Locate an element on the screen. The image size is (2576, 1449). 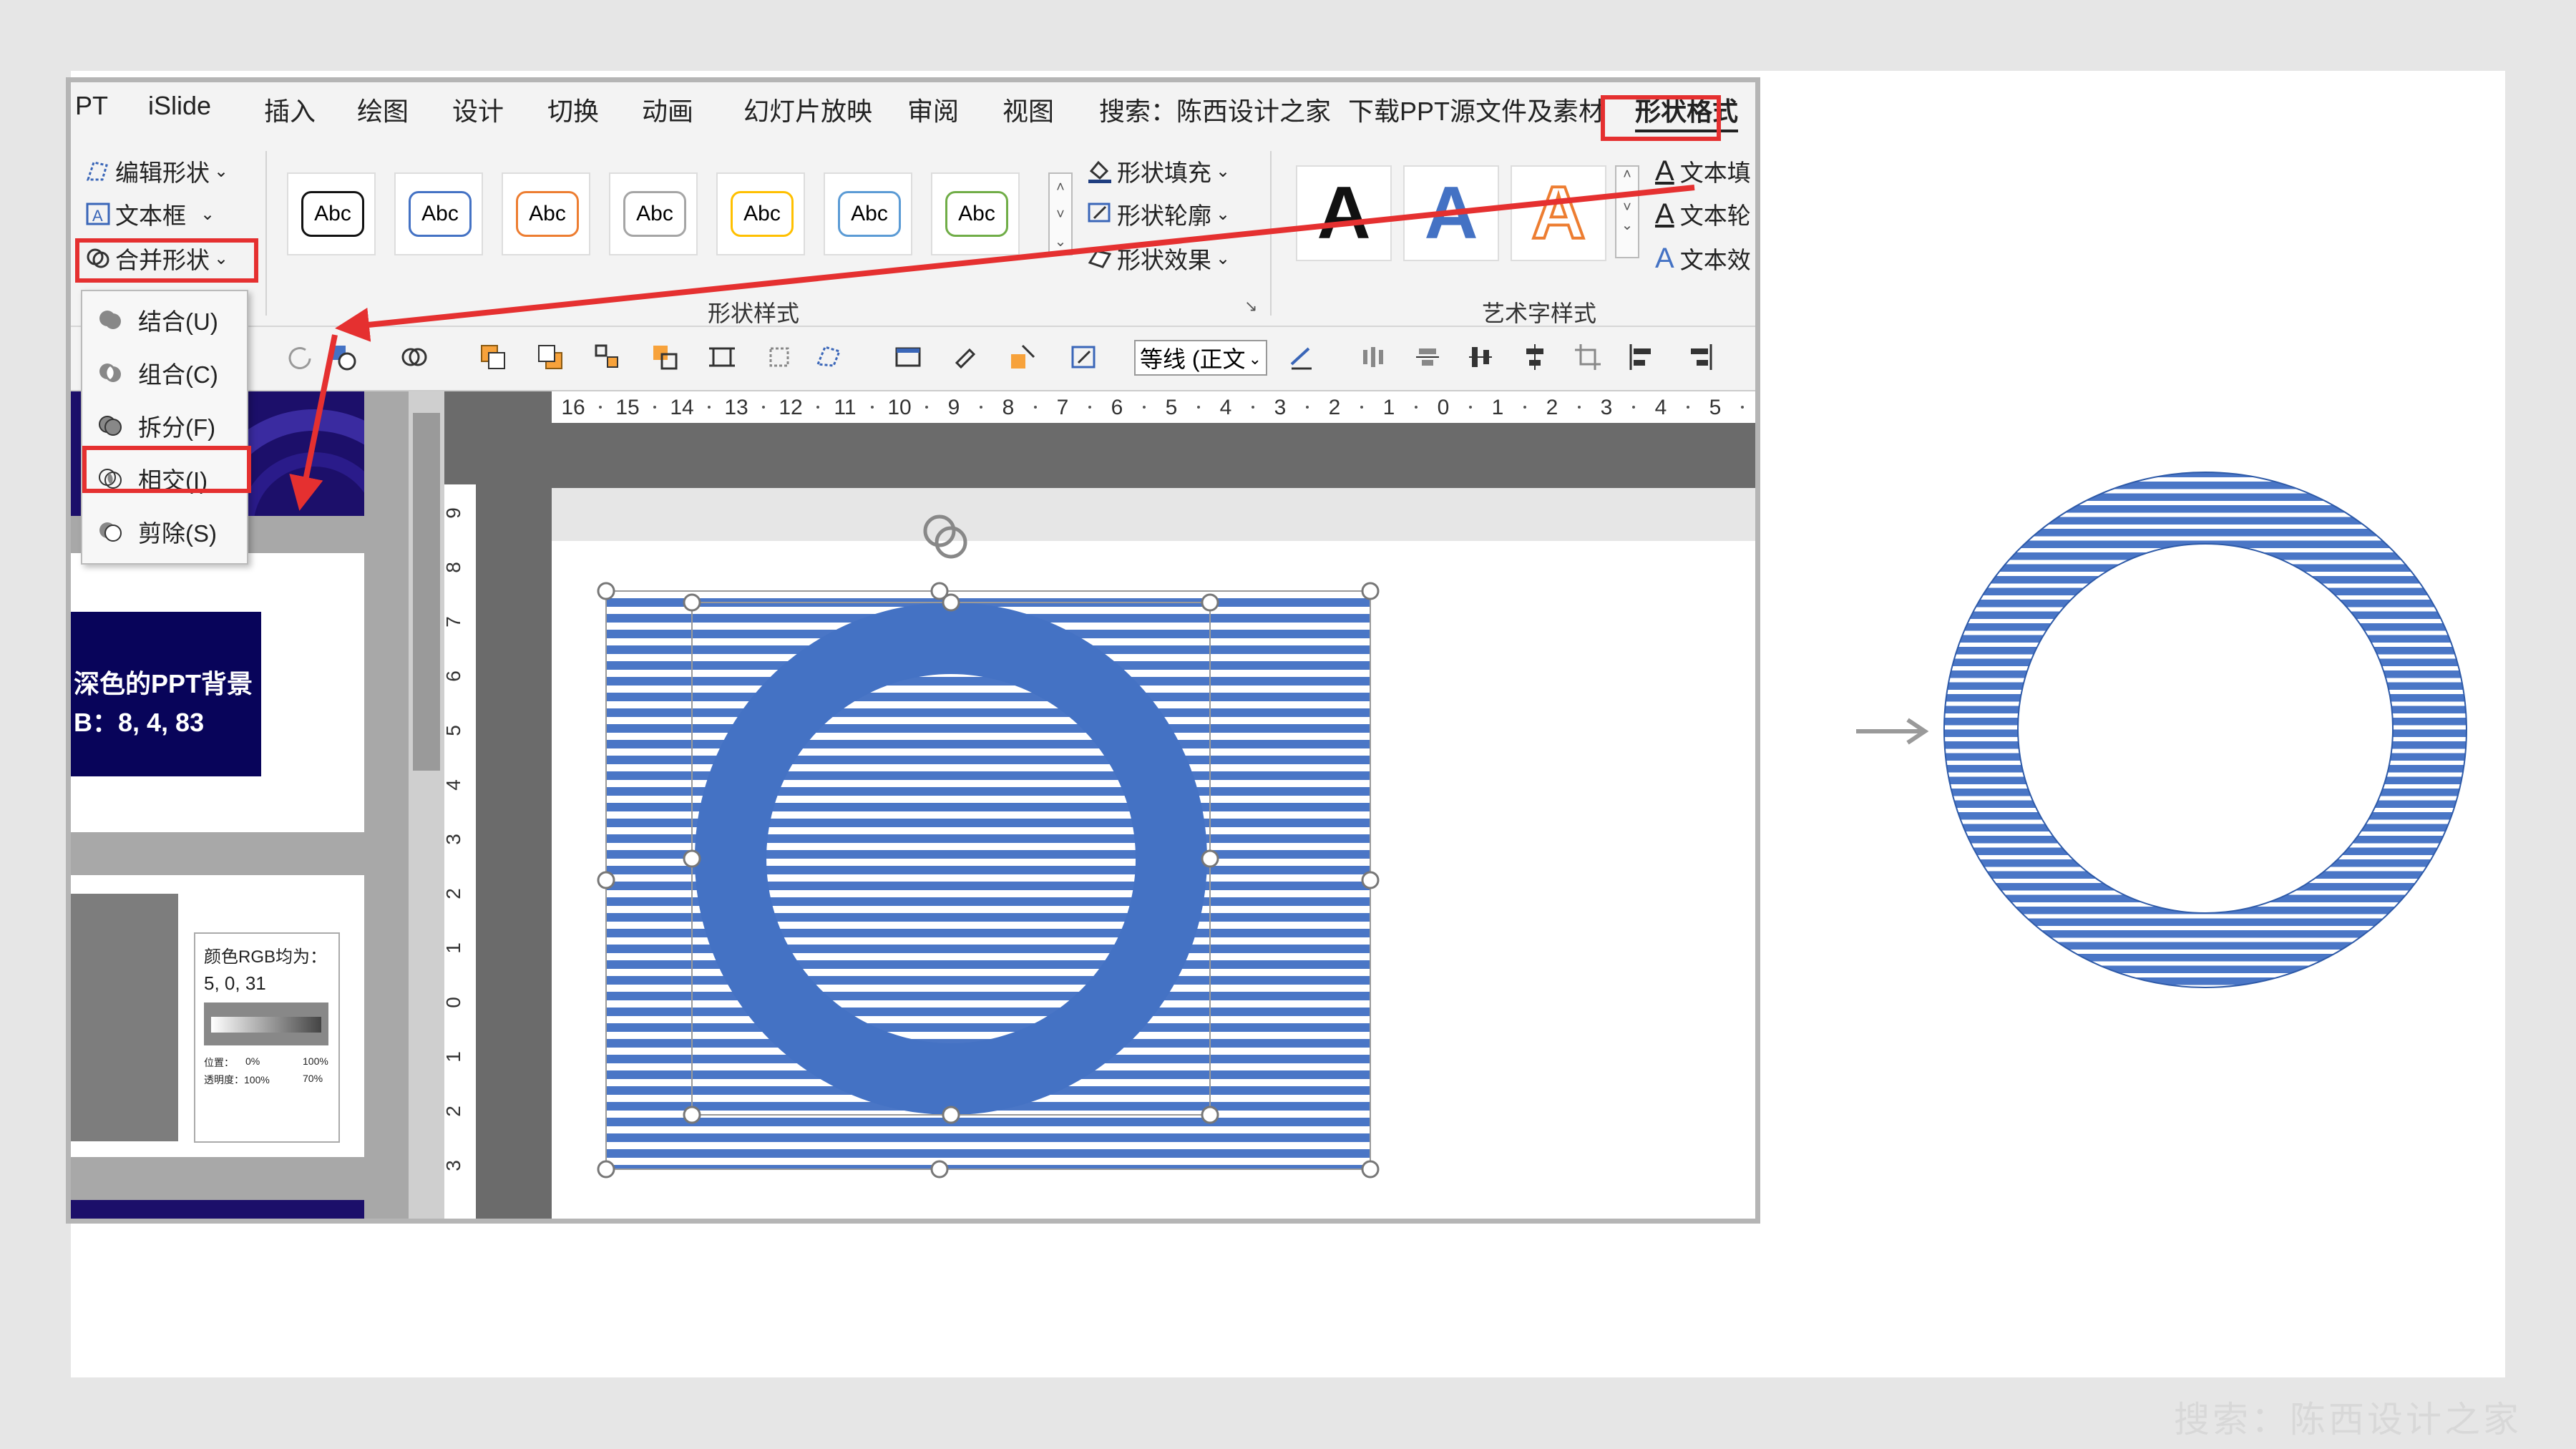
ruler-tick-label: 6 is located at coordinates (454, 676).